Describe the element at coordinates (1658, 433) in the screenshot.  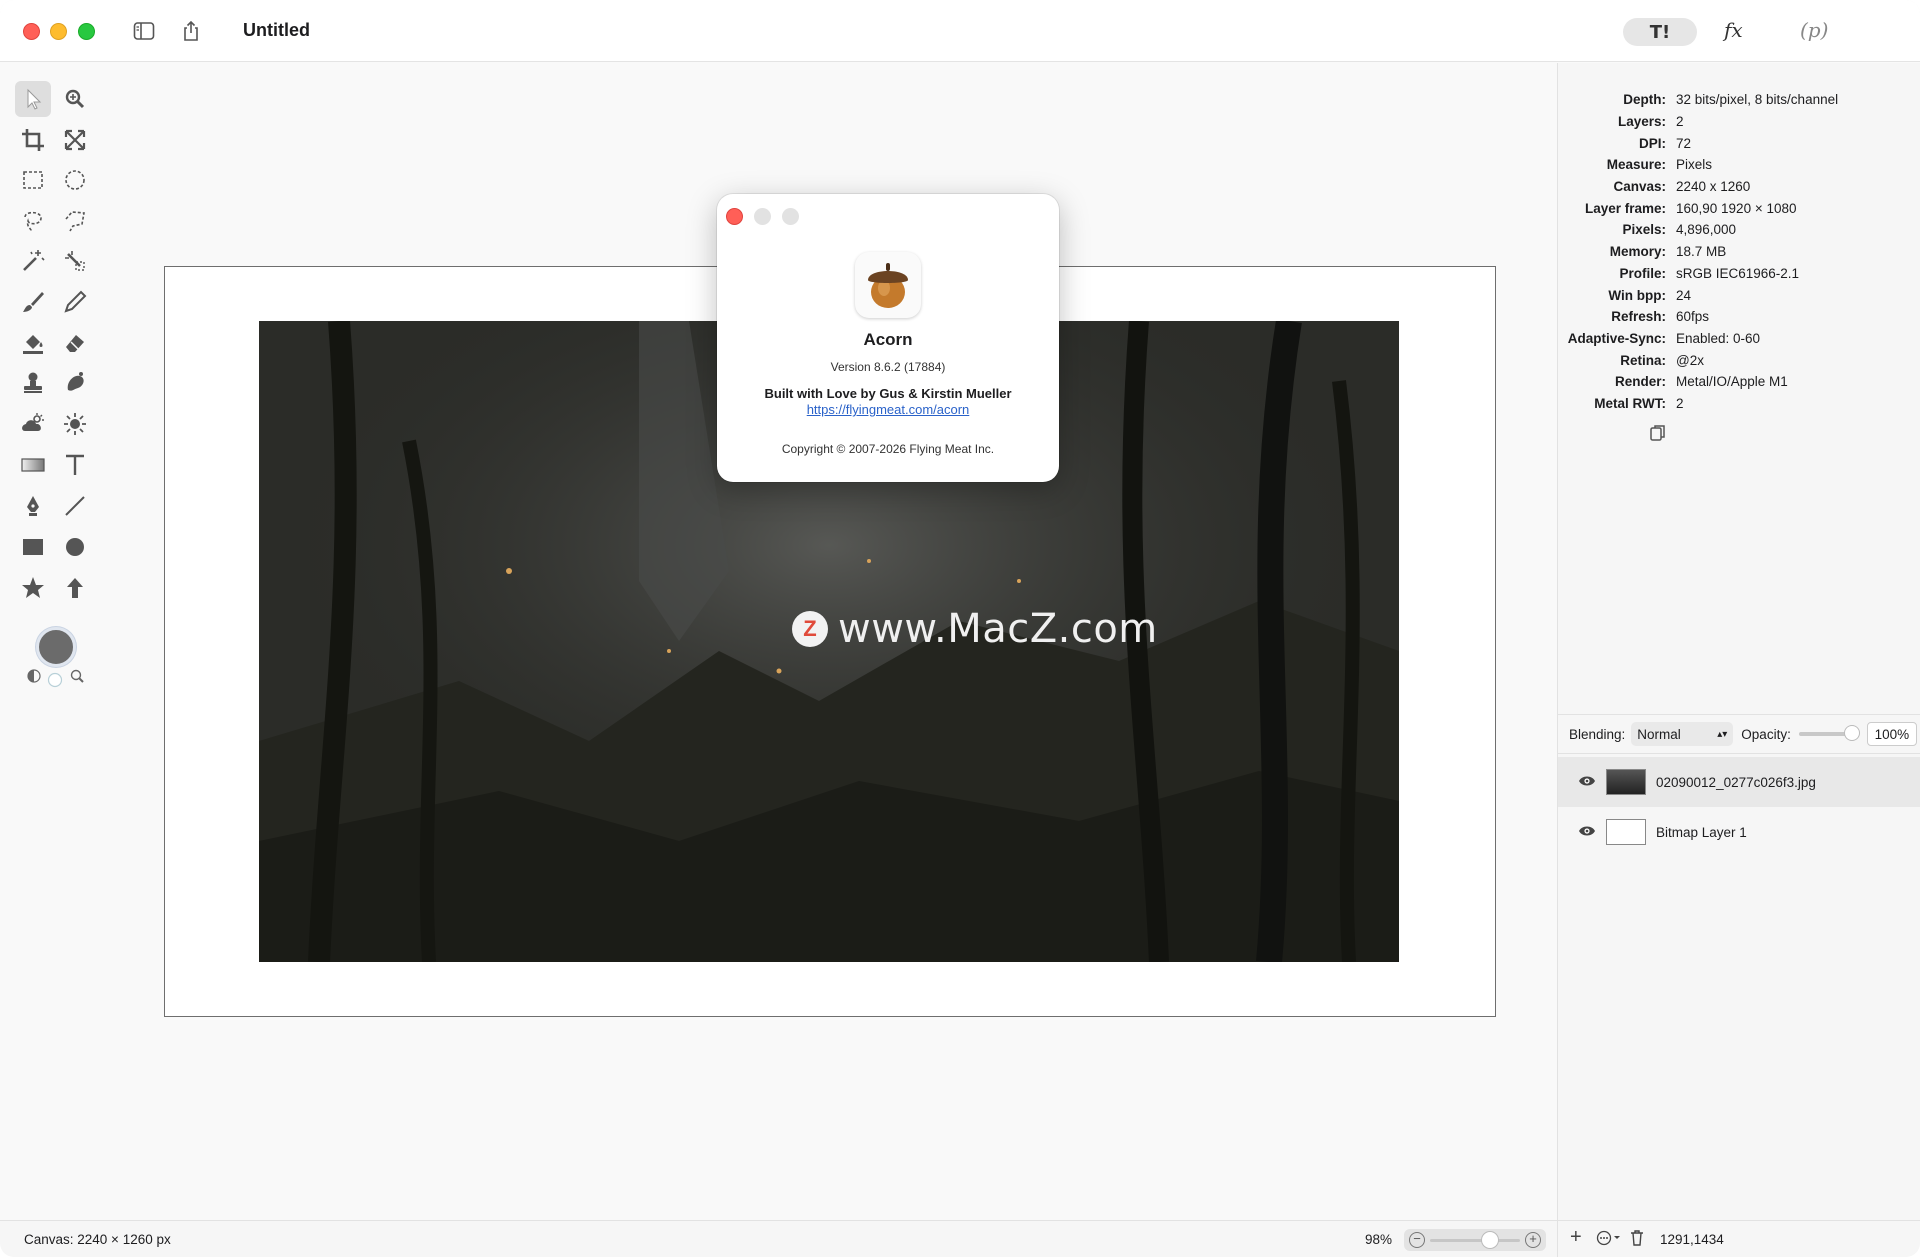
I see `copy-info-icon` at that location.